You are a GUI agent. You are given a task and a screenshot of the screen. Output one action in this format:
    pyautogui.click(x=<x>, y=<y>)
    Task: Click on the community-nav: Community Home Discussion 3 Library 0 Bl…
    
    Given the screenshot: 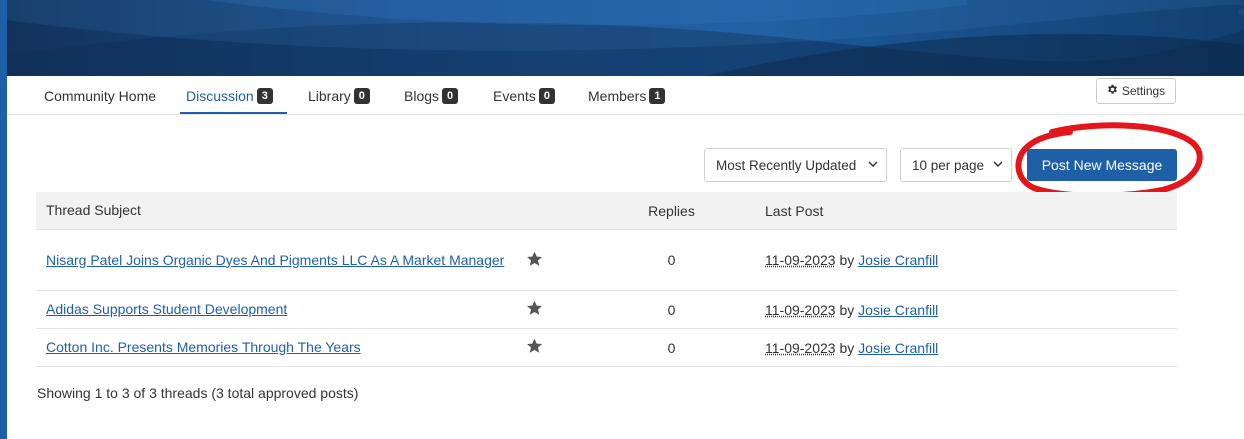 What is the action you would take?
    pyautogui.click(x=625, y=95)
    